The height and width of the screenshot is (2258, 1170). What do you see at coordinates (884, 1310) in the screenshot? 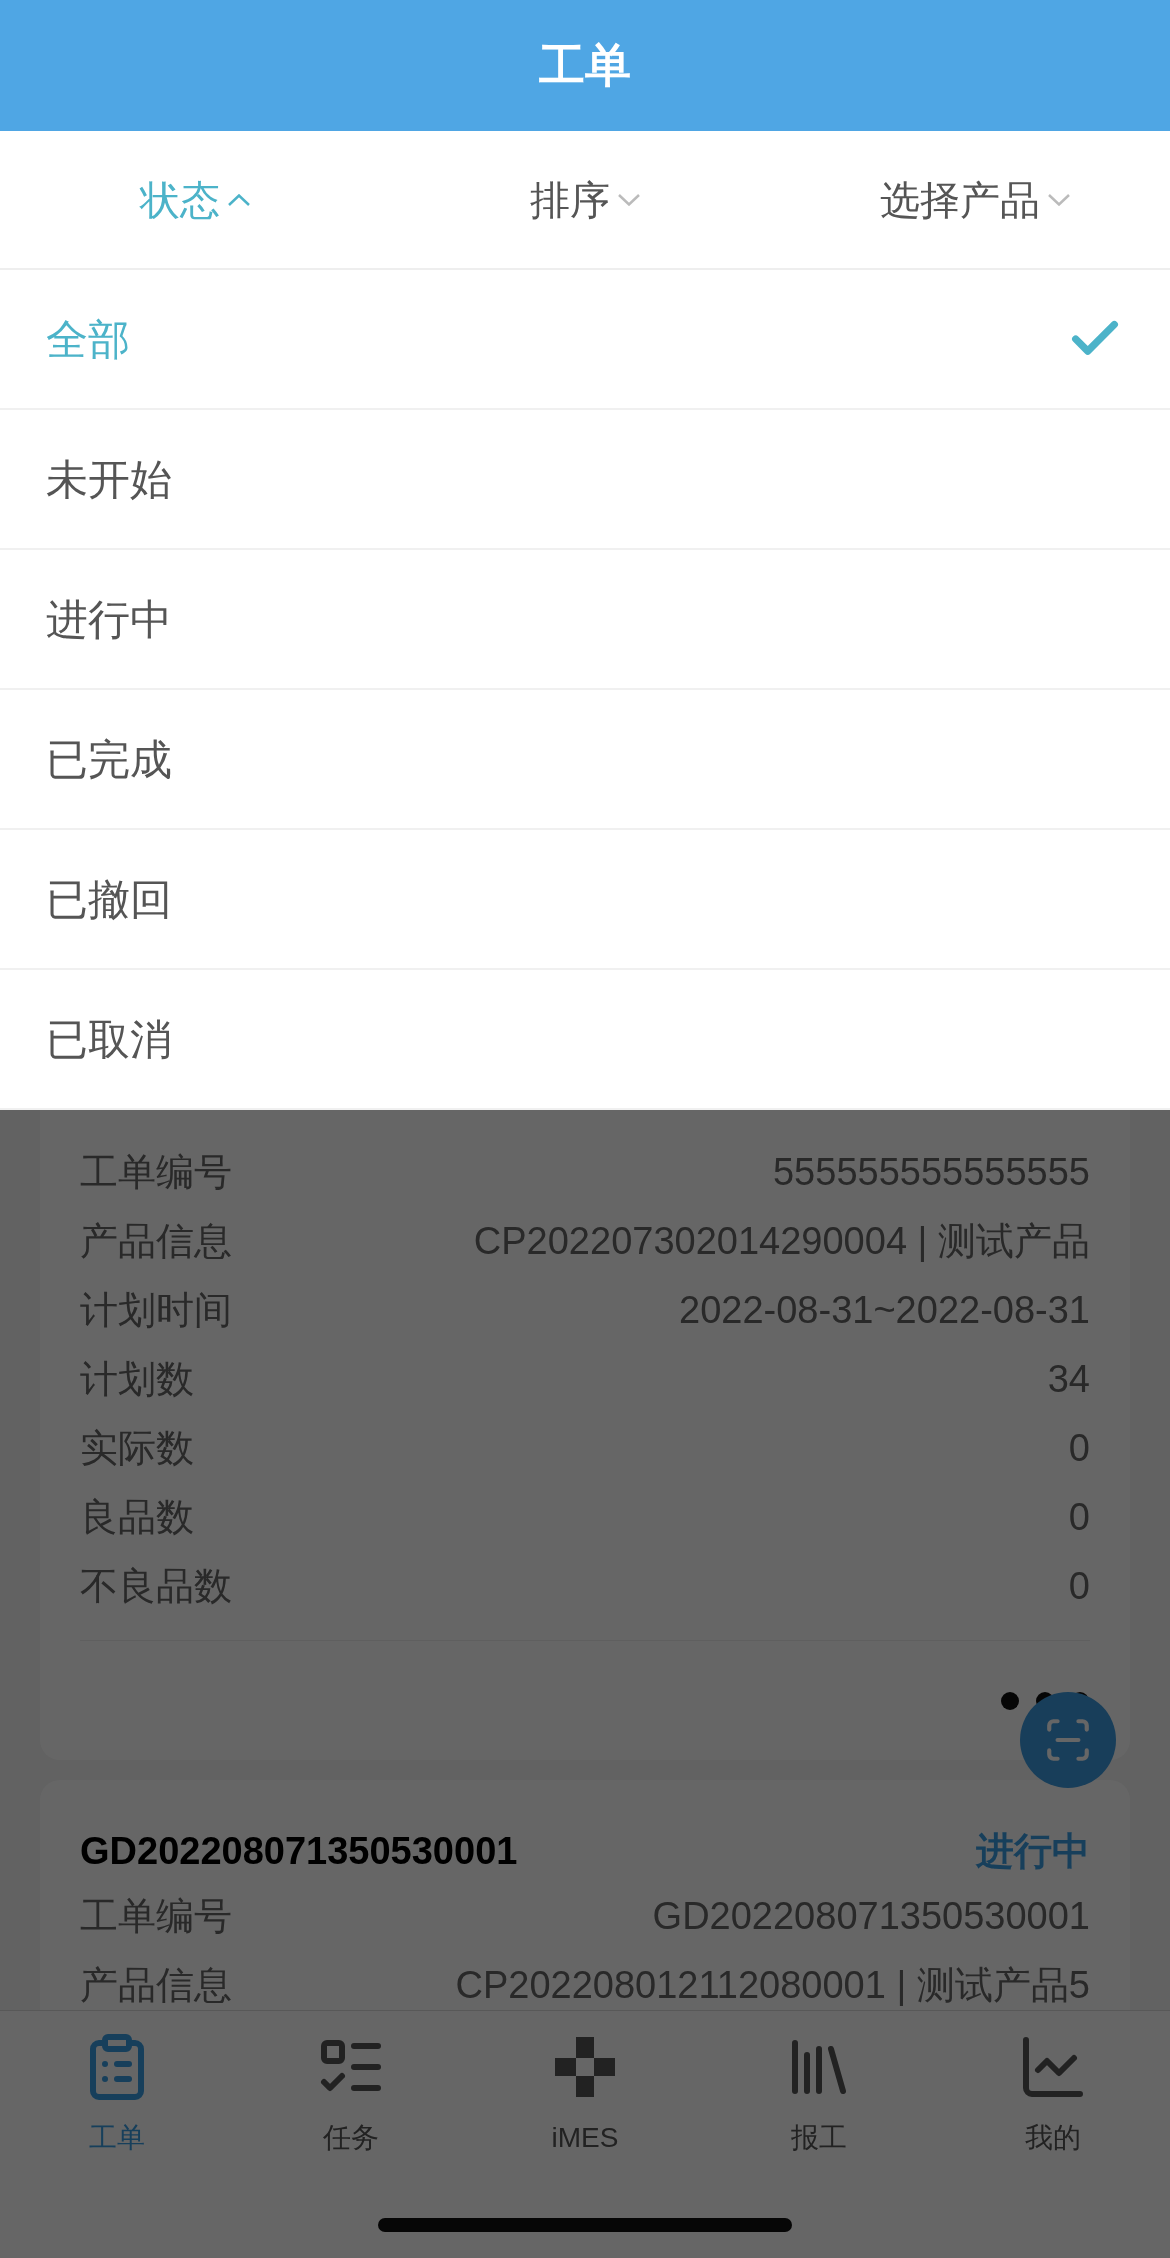
I see `field-value: 2022-08-31~2022-08-31` at bounding box center [884, 1310].